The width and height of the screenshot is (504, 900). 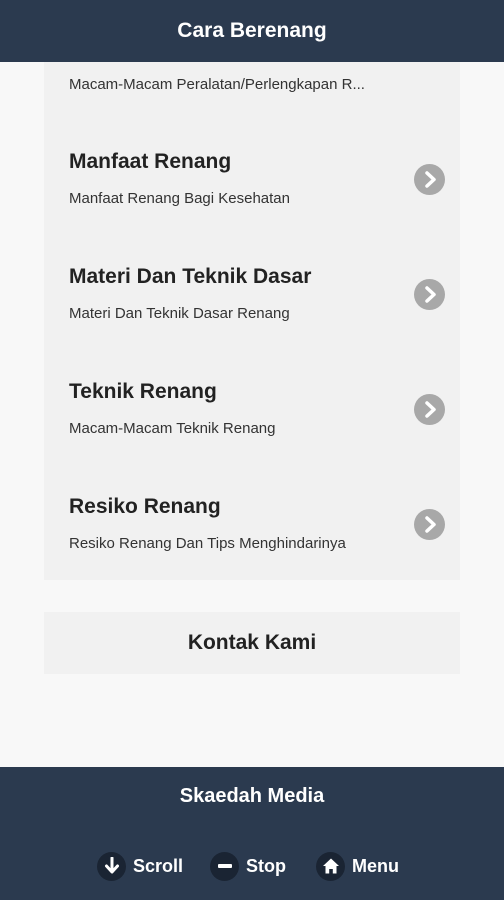 What do you see at coordinates (179, 198) in the screenshot?
I see `menu-item-description: Manfaat Renang Bagi Kesehatan` at bounding box center [179, 198].